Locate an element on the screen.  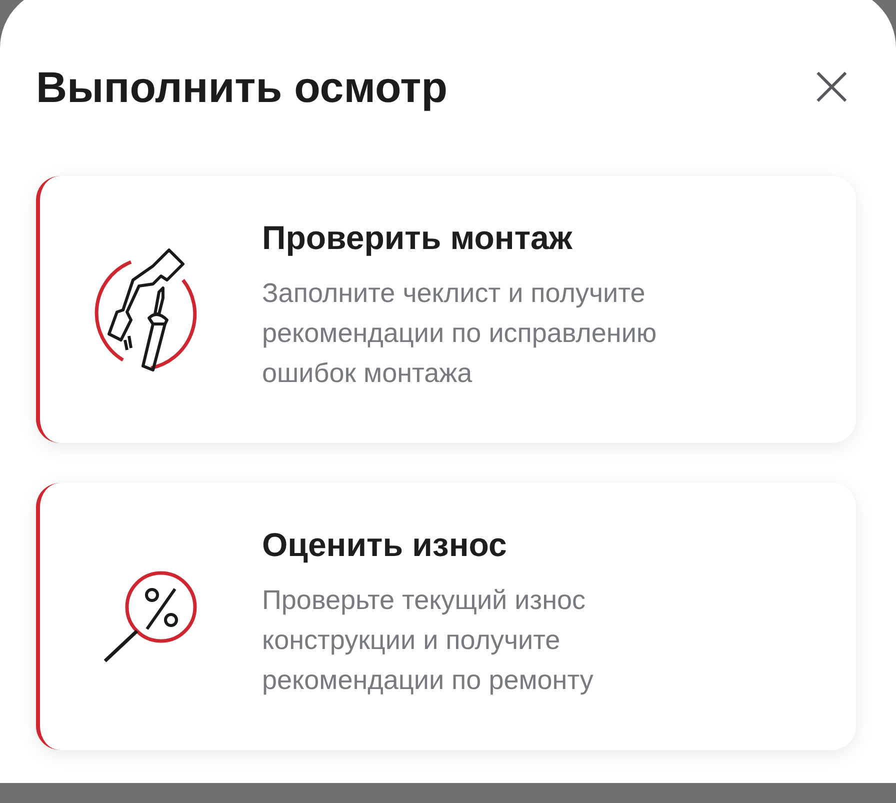
sheet-title: Выполнить осмотр is located at coordinates (242, 88).